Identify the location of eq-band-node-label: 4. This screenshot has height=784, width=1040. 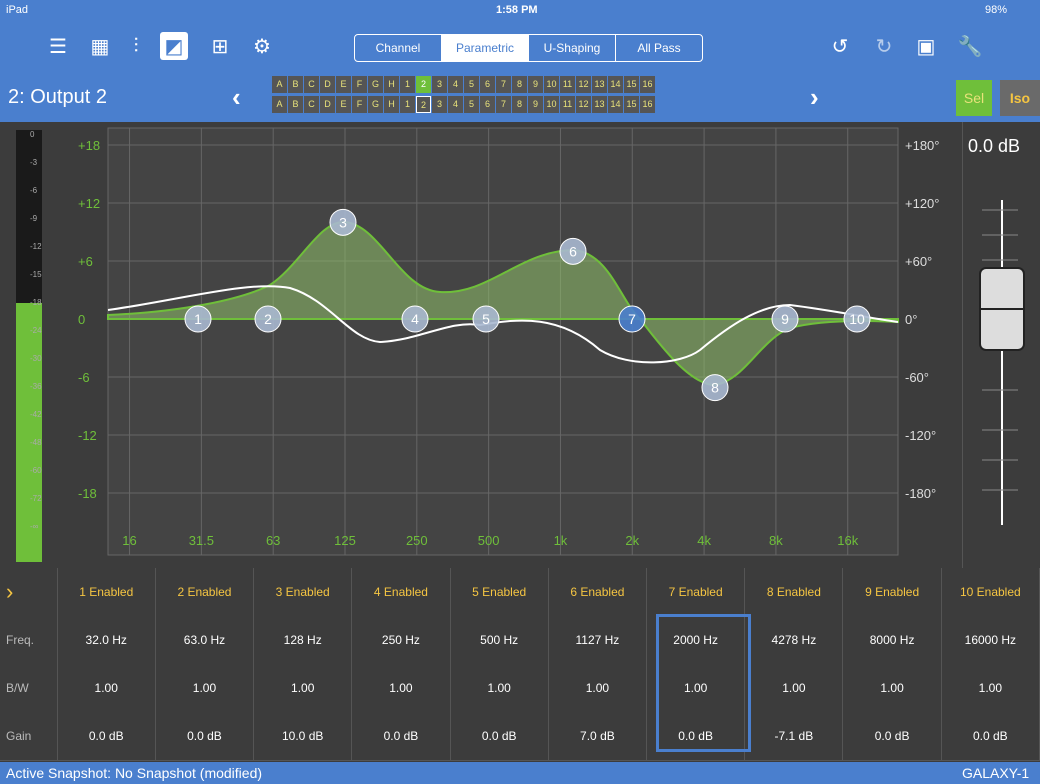
(415, 319).